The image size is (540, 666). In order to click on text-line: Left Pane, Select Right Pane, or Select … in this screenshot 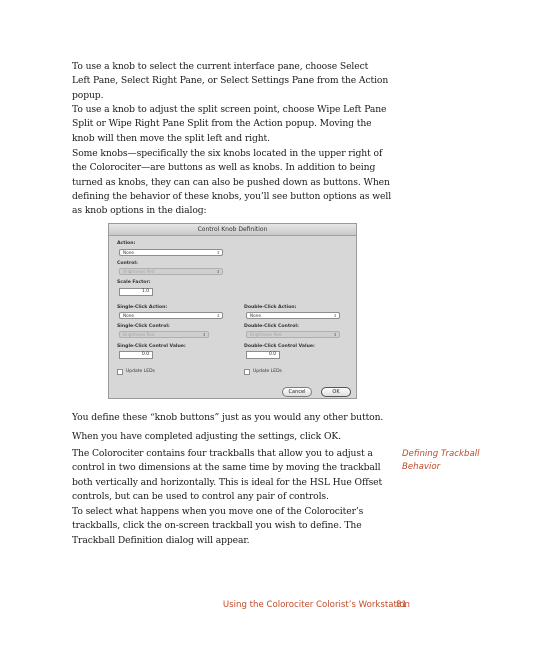, I will do `click(230, 81)`.